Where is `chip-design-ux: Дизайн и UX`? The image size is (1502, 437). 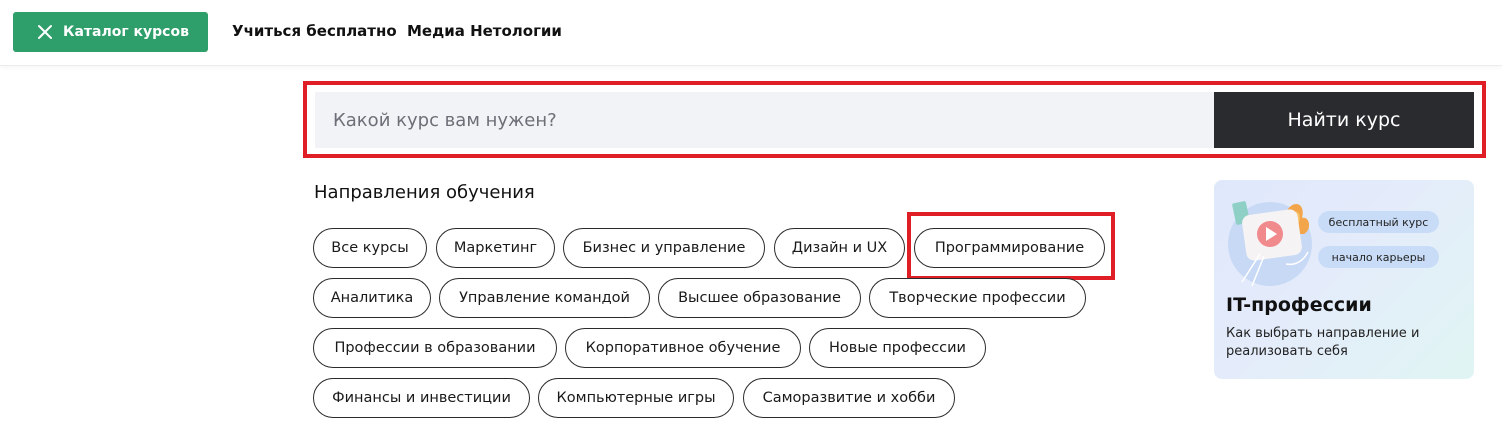 chip-design-ux: Дизайн и UX is located at coordinates (839, 248).